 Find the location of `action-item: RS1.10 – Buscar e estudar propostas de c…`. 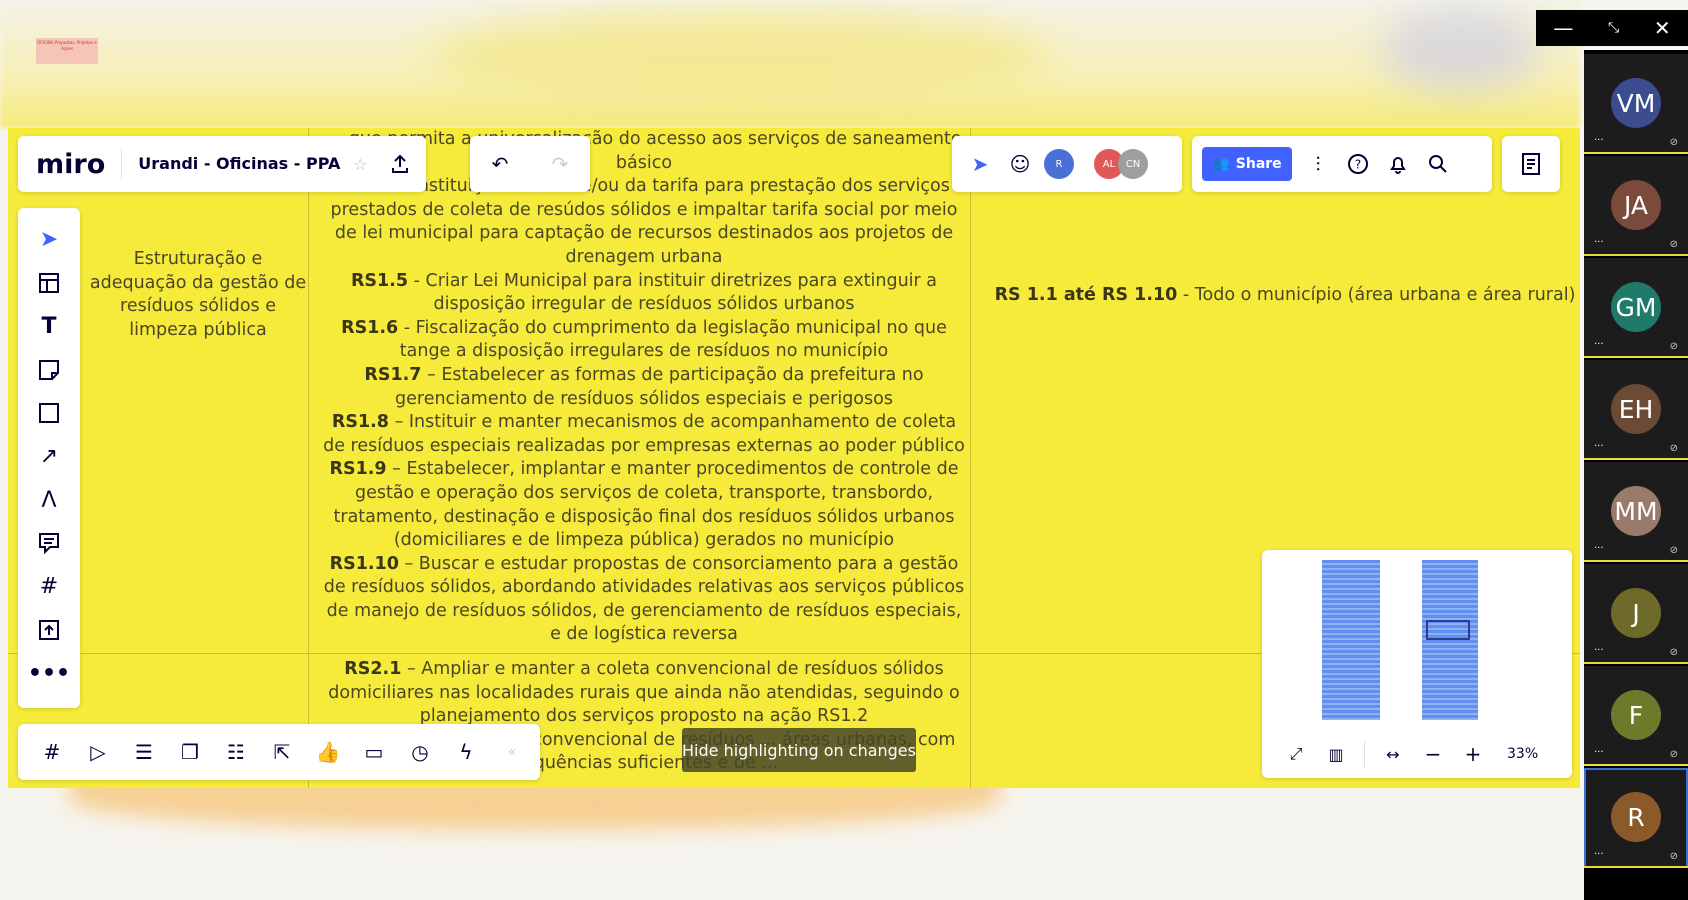

action-item: RS1.10 – Buscar e estudar propostas de c… is located at coordinates (644, 600).